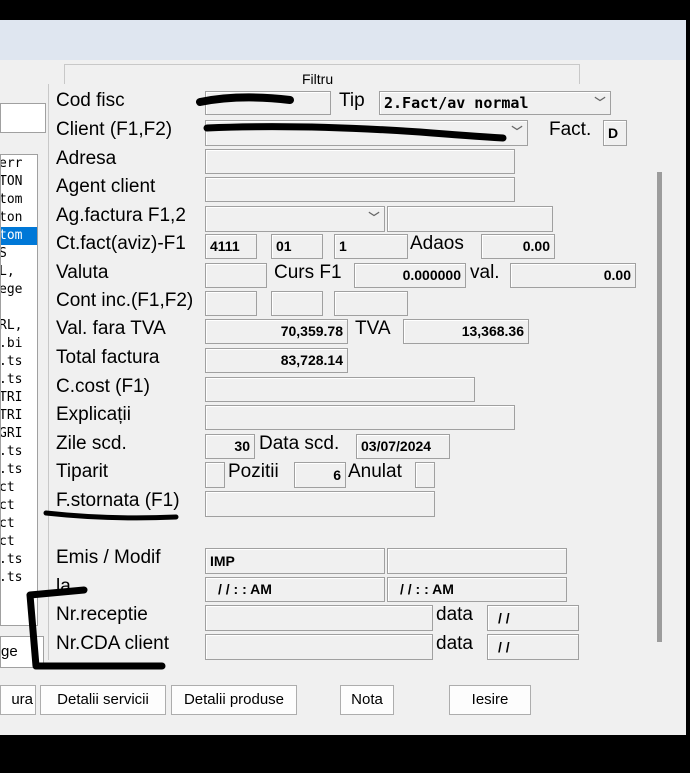 This screenshot has height=773, width=690. What do you see at coordinates (245, 99) in the screenshot?
I see `redaction-mark-cod-fisc` at bounding box center [245, 99].